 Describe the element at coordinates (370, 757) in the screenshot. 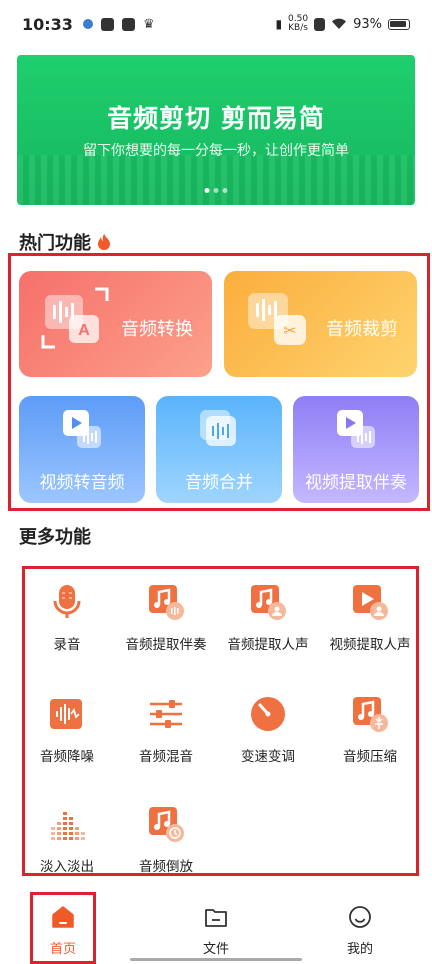

I see `feature-label: 音频压缩` at that location.